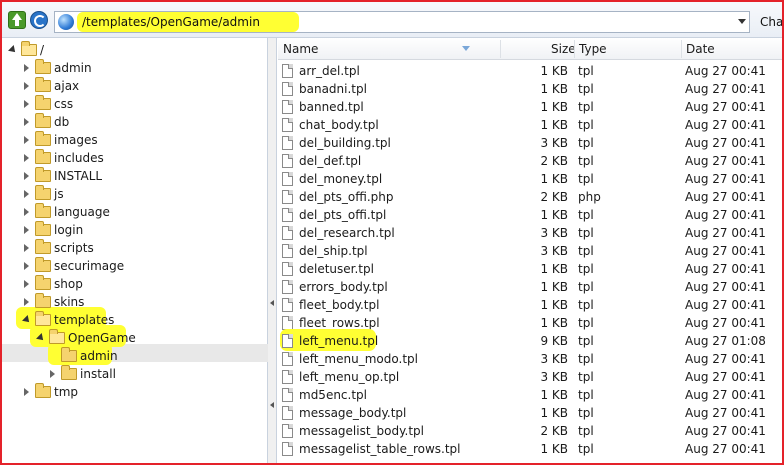 The width and height of the screenshot is (784, 465). What do you see at coordinates (300, 49) in the screenshot?
I see `column-header-name: Name` at bounding box center [300, 49].